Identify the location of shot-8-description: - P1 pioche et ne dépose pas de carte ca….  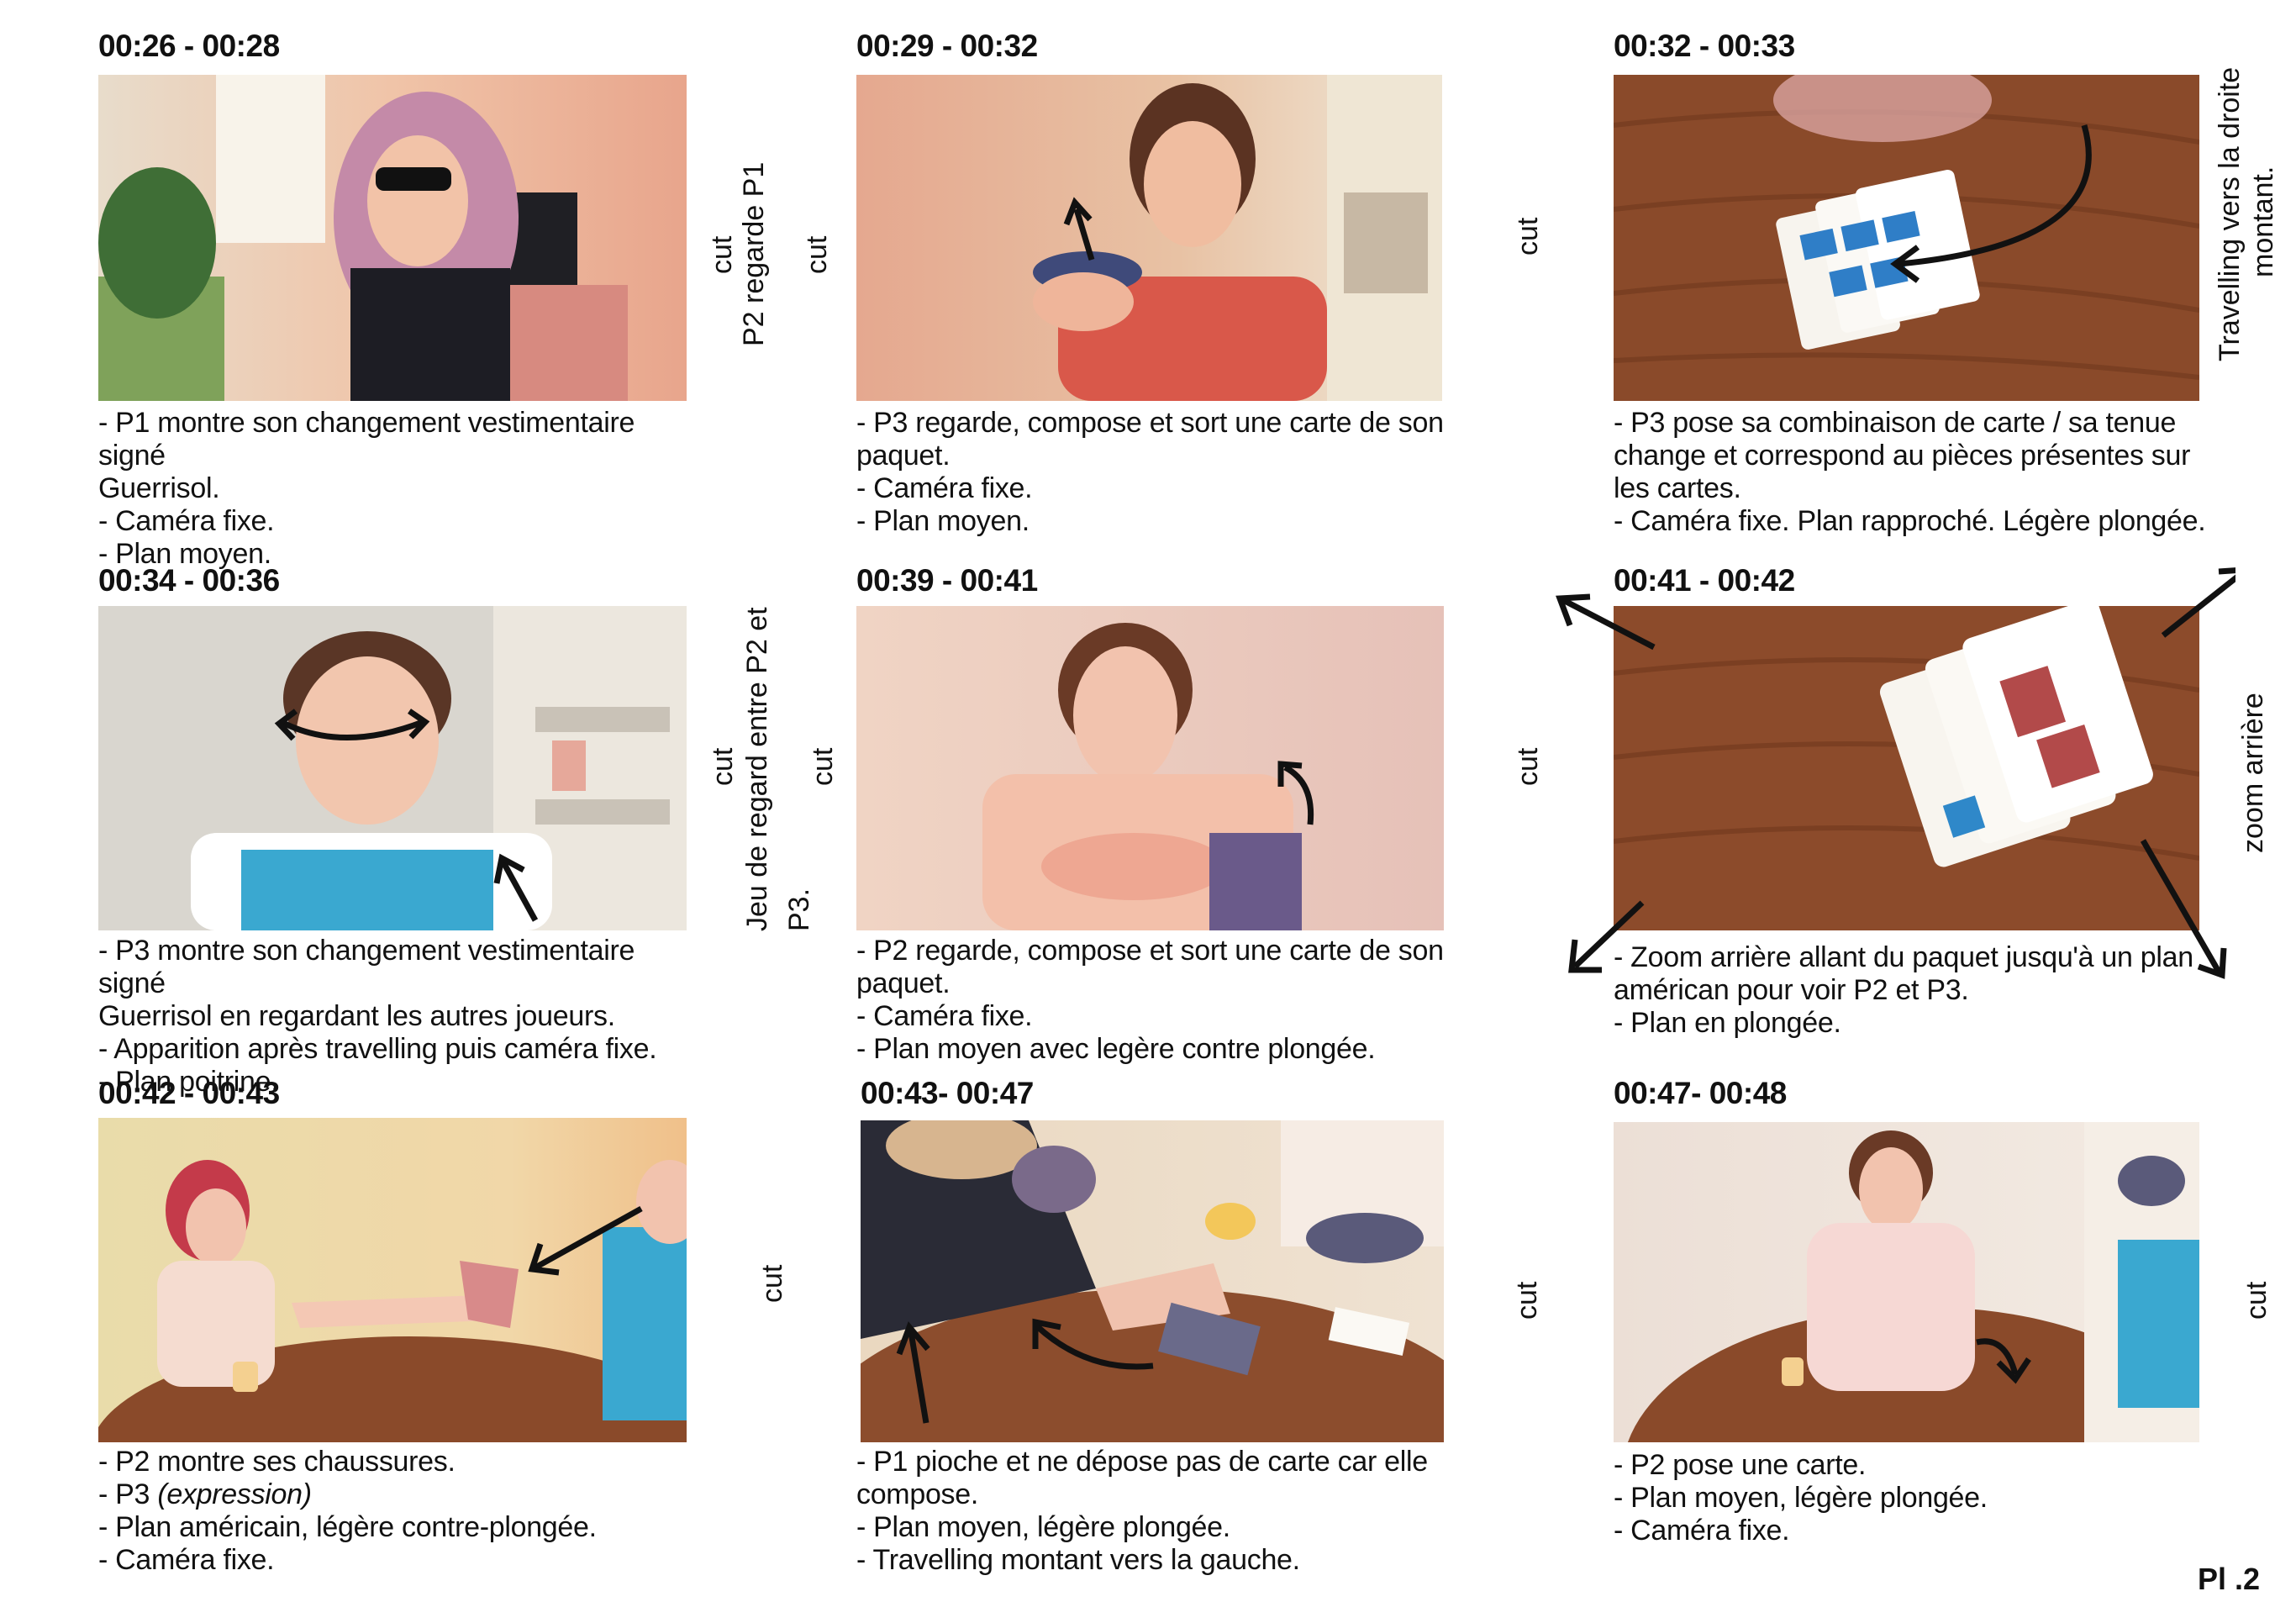
(1159, 1511).